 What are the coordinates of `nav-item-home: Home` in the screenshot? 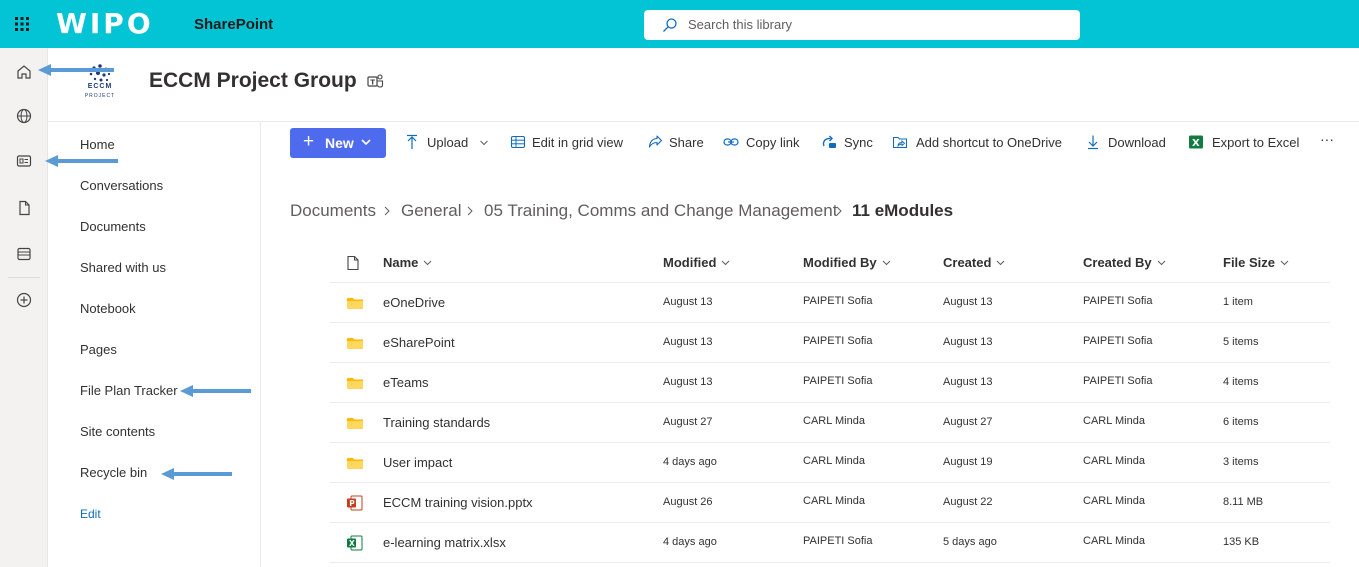 It's located at (97, 144).